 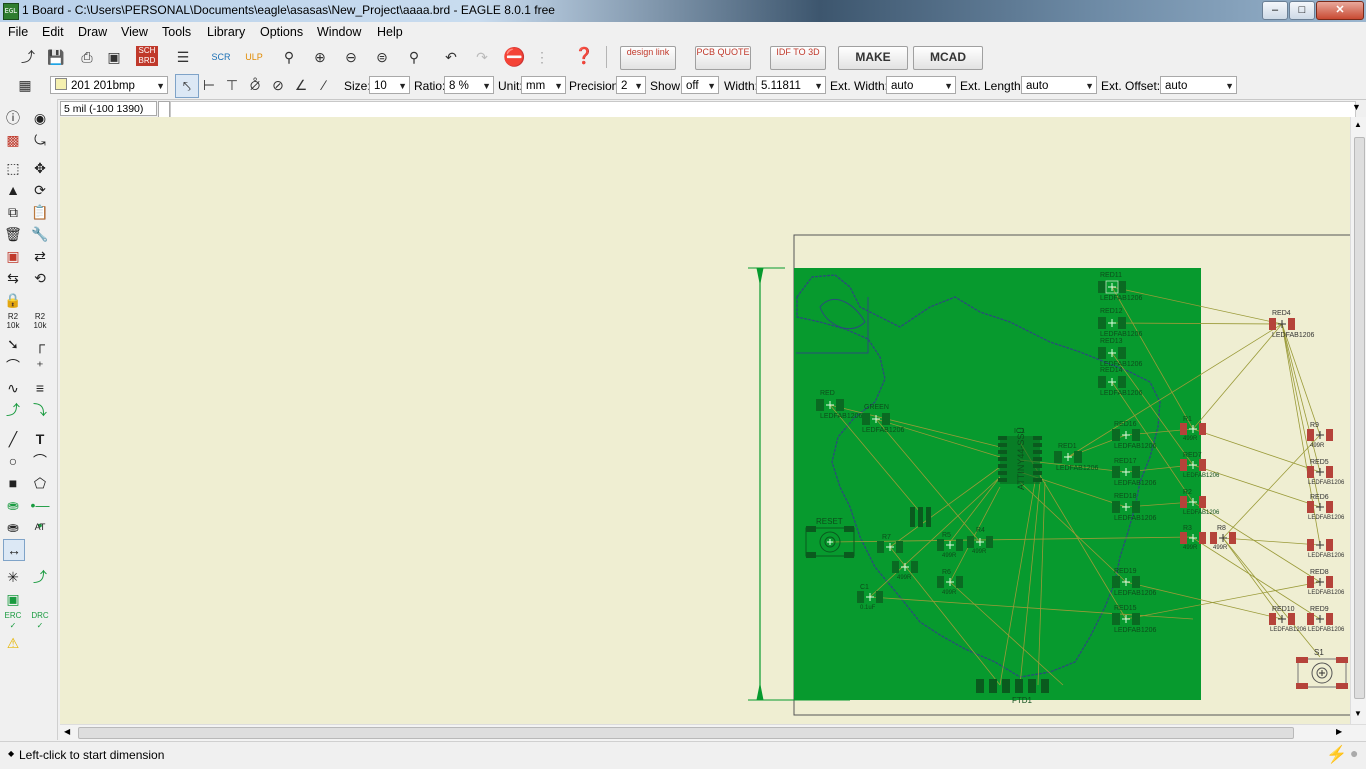 What do you see at coordinates (278, 85) in the screenshot?
I see `dimension-diameter-icon: ⊘` at bounding box center [278, 85].